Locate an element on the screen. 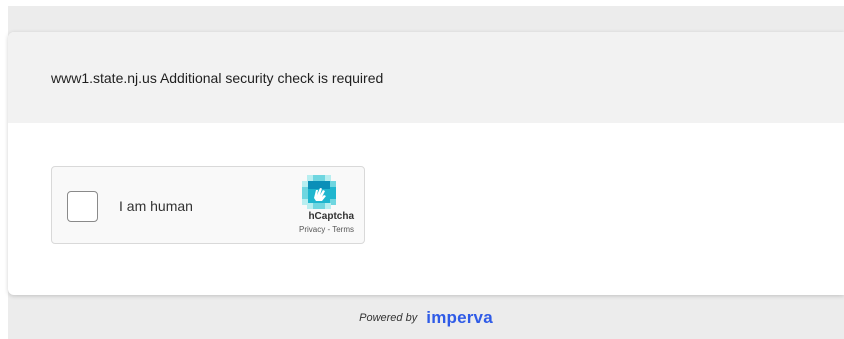  footer: Powered by imperva is located at coordinates (426, 318).